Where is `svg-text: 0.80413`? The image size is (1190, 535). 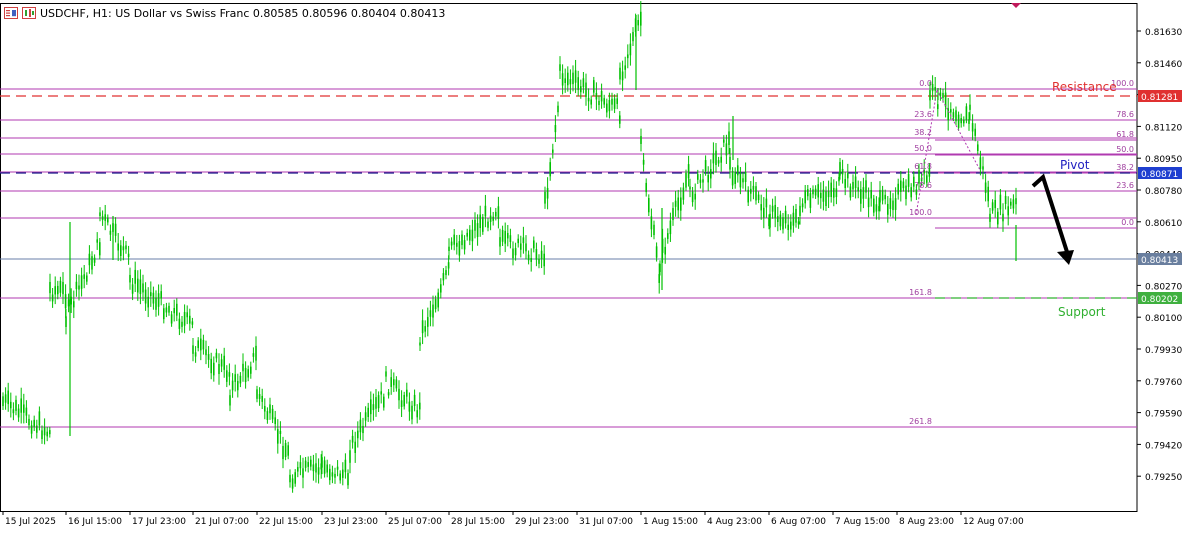
svg-text: 0.80413 is located at coordinates (1159, 261).